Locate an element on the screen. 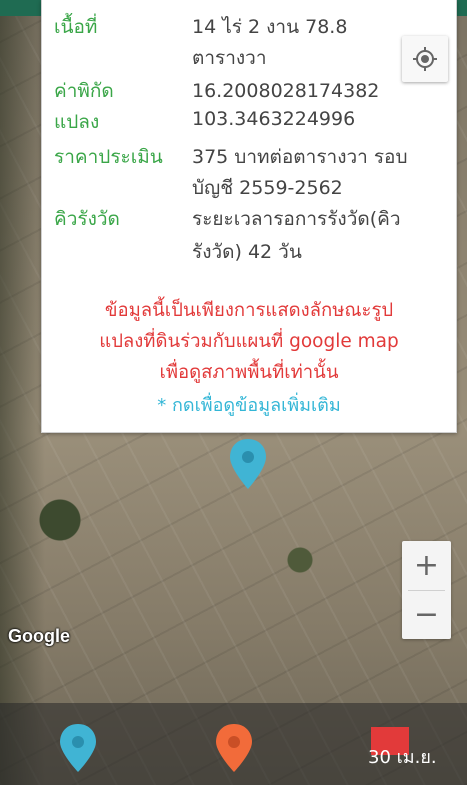 This screenshot has width=467, height=785. disclaimer-line1: ข้อมูลนี้เป็นเพียงการแสดงลักษณะรูป is located at coordinates (249, 310).